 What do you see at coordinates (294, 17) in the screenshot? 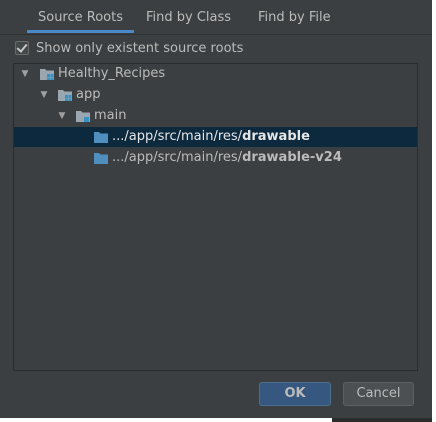
I see `tab-find-by-file: Find by File` at bounding box center [294, 17].